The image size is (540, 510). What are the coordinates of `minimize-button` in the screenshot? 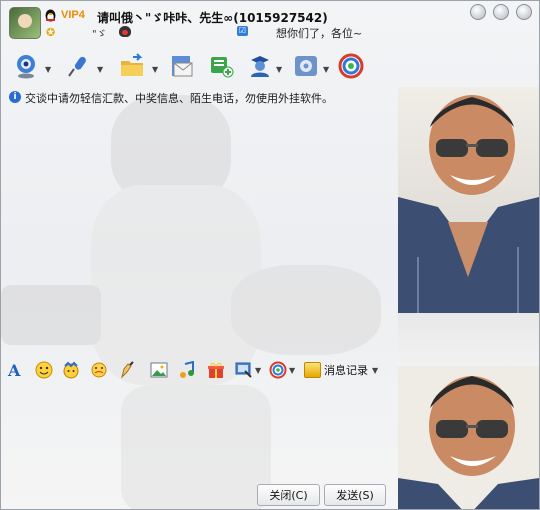 It's located at (478, 12).